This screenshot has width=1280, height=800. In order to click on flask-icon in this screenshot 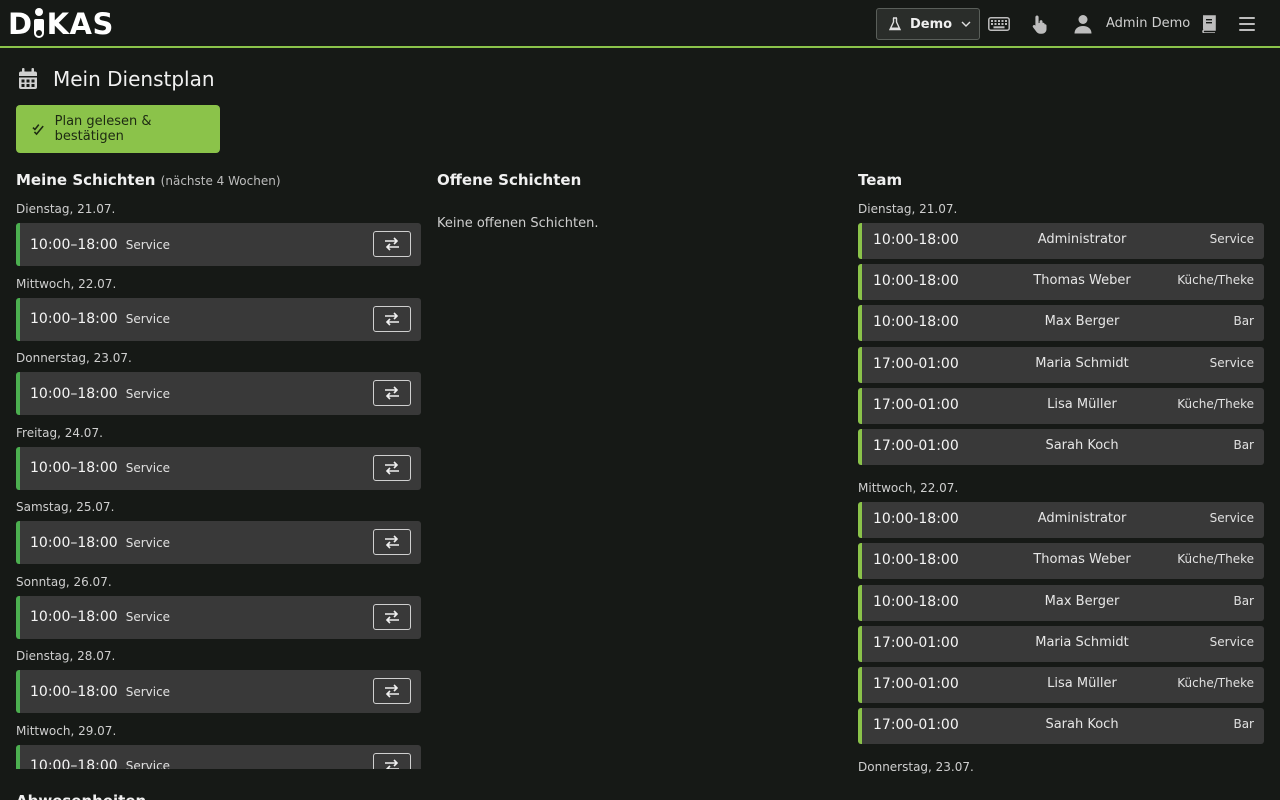, I will do `click(895, 24)`.